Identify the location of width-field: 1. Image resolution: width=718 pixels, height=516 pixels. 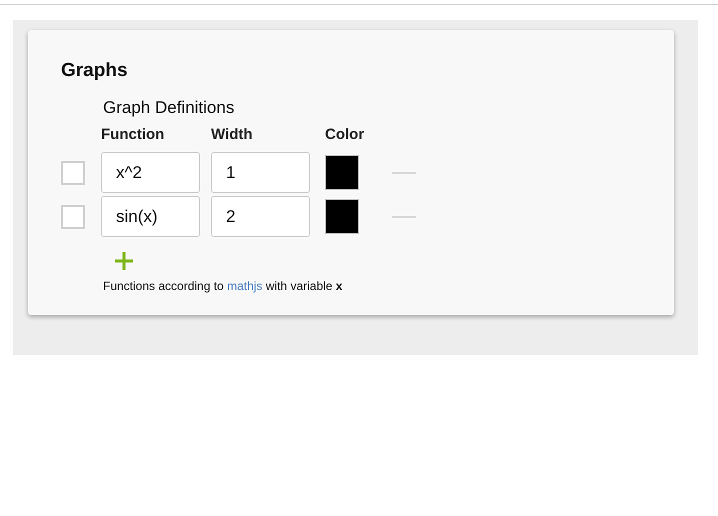
(260, 172).